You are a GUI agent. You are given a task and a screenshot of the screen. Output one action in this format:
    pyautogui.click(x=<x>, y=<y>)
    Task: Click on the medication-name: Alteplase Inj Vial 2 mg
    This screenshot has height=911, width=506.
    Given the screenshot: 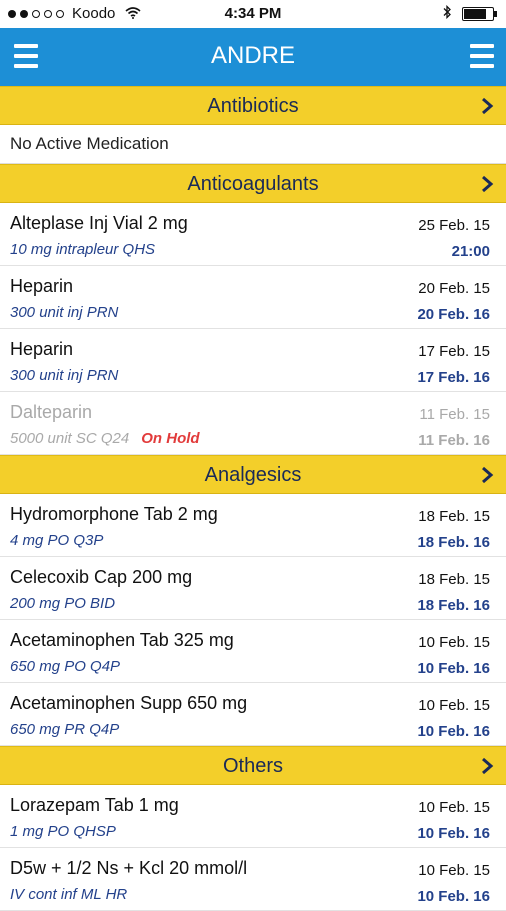 What is the action you would take?
    pyautogui.click(x=99, y=223)
    